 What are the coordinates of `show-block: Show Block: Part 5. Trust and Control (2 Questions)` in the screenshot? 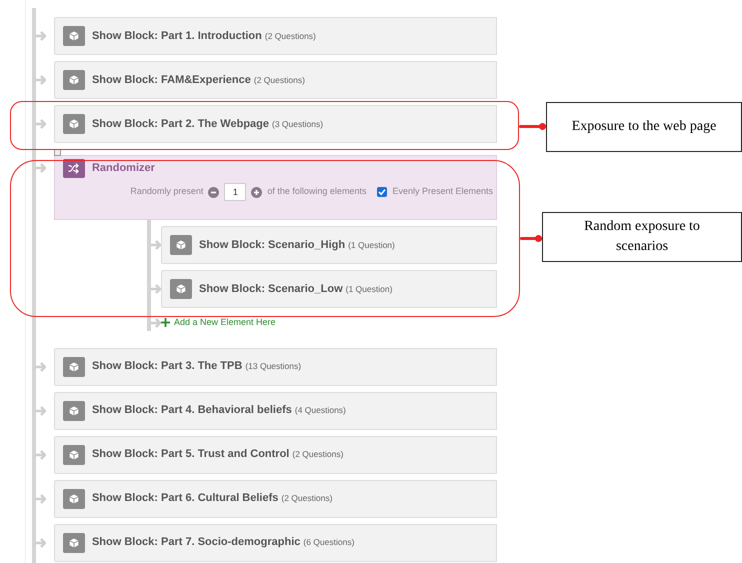 It's located at (275, 455).